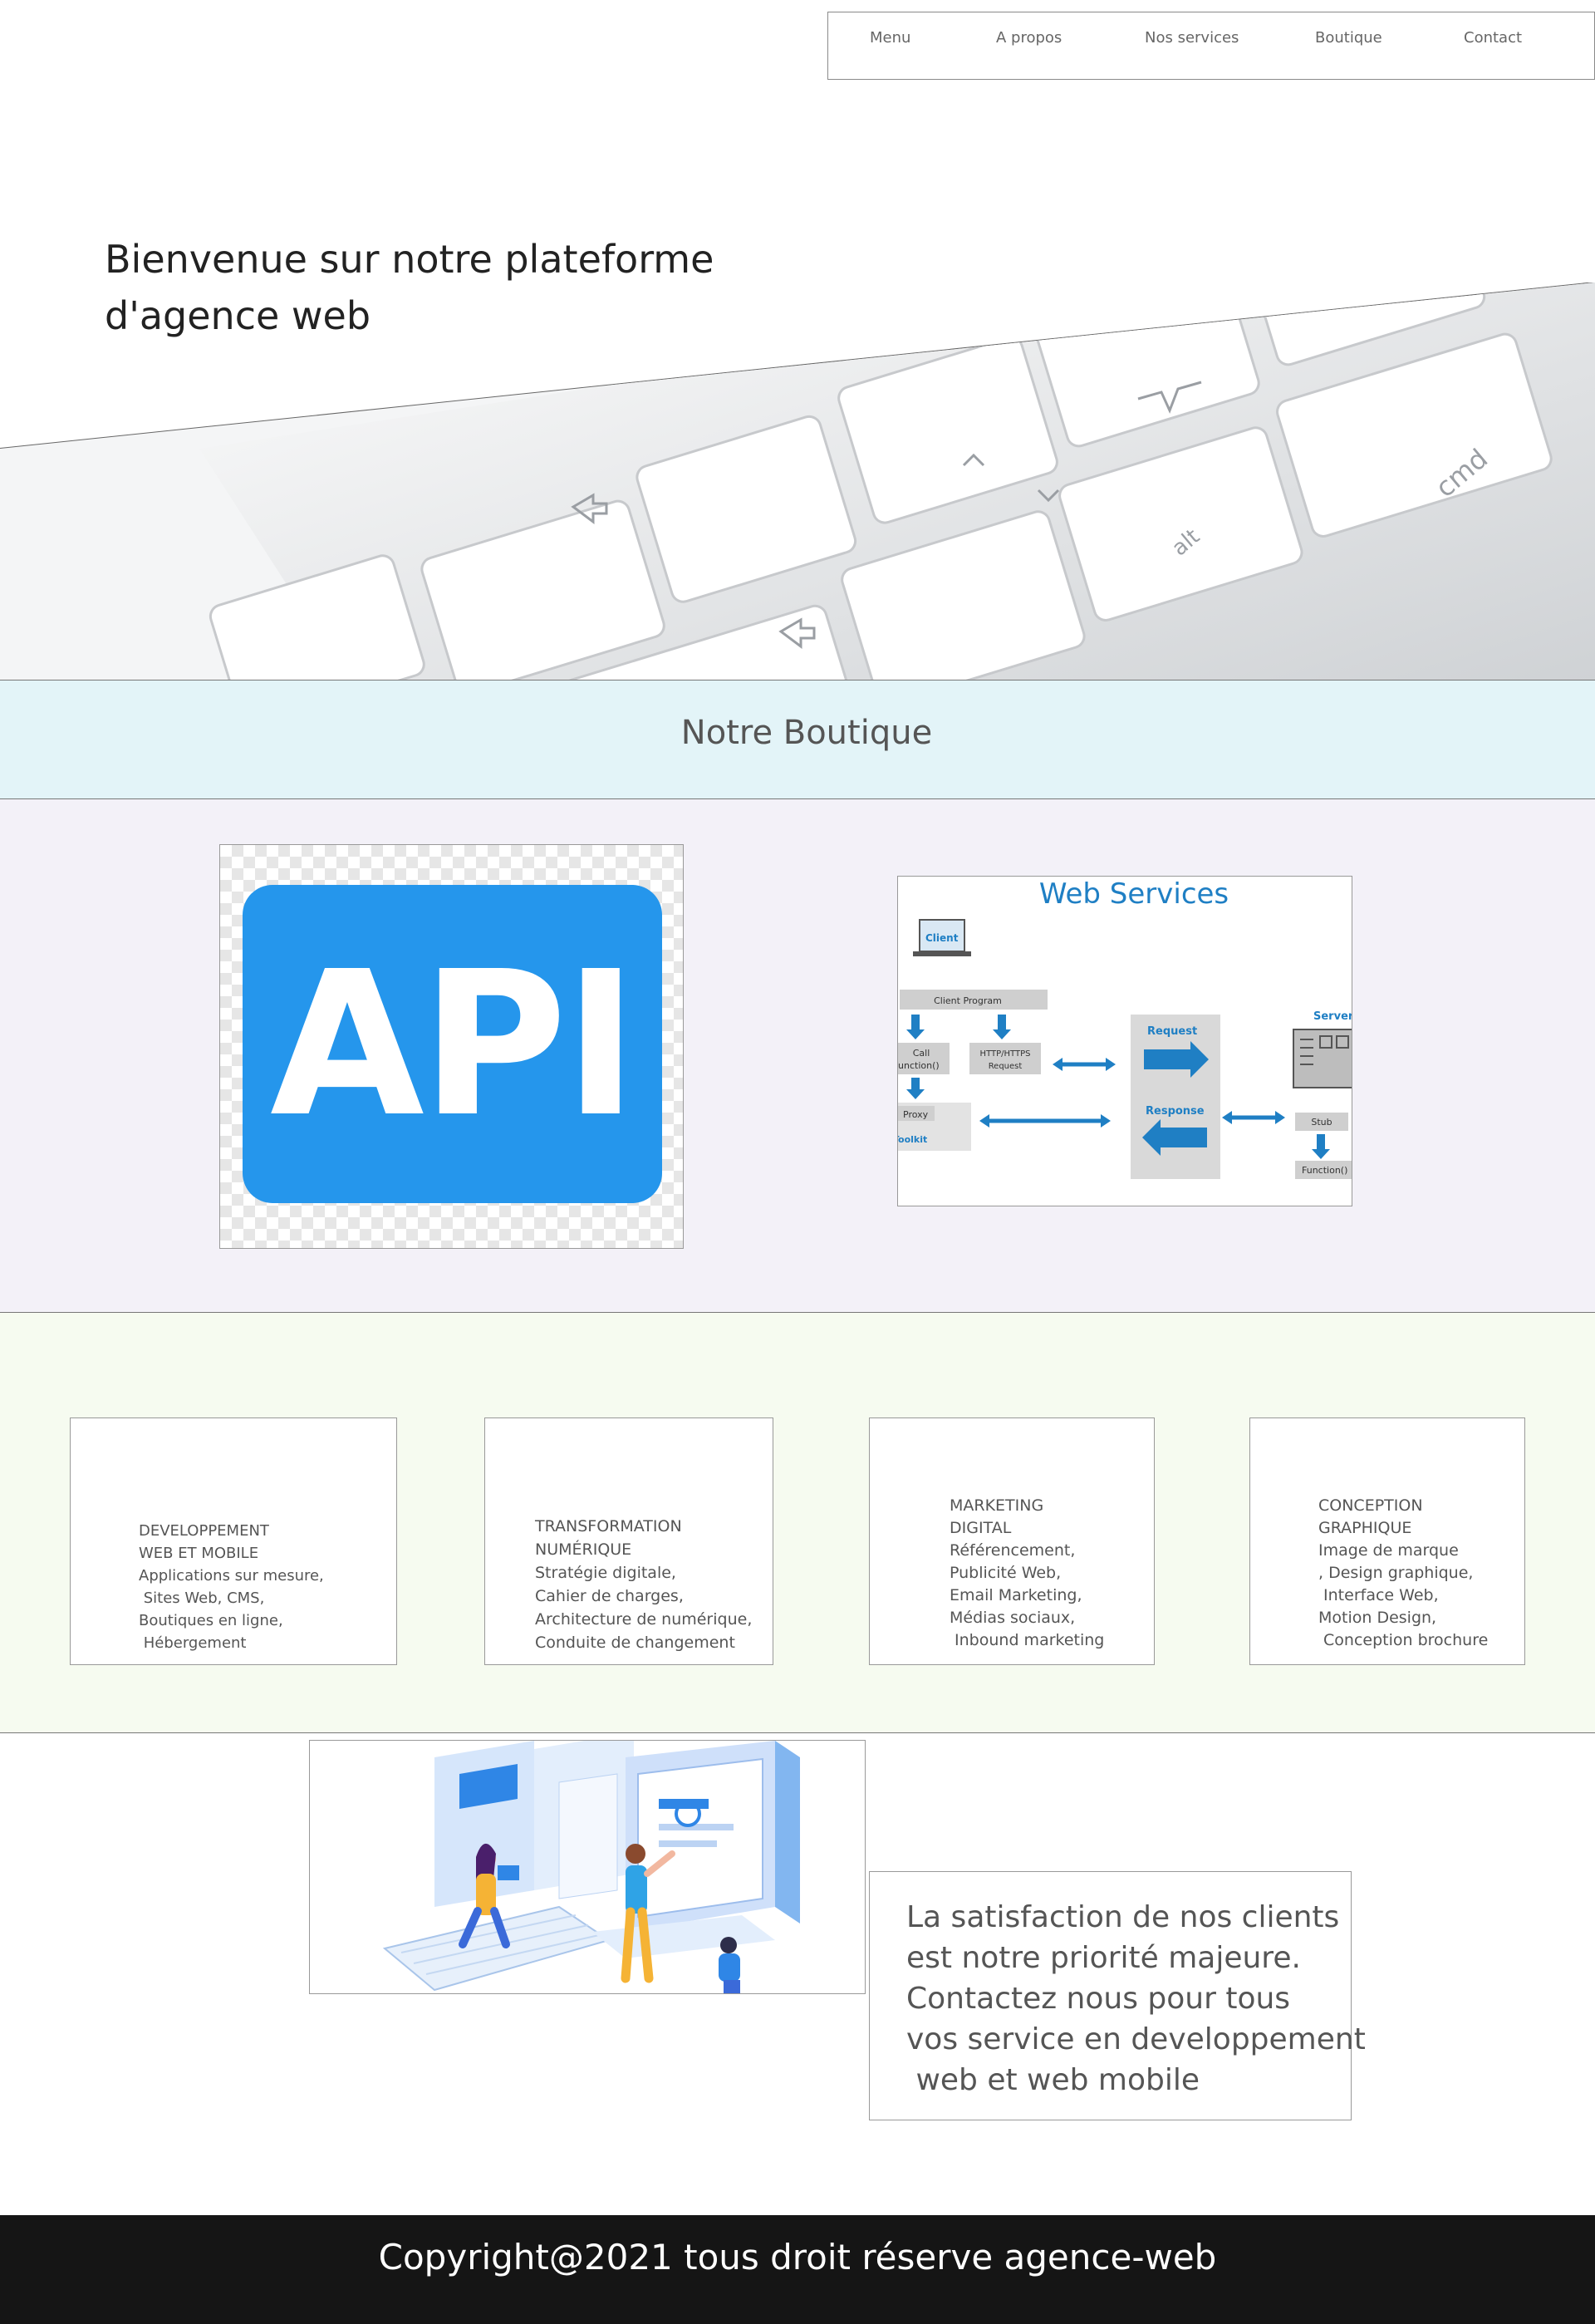 This screenshot has width=1595, height=2324. Describe the element at coordinates (583, 1549) in the screenshot. I see `service-title-line2: NUMÉRIQUE` at that location.